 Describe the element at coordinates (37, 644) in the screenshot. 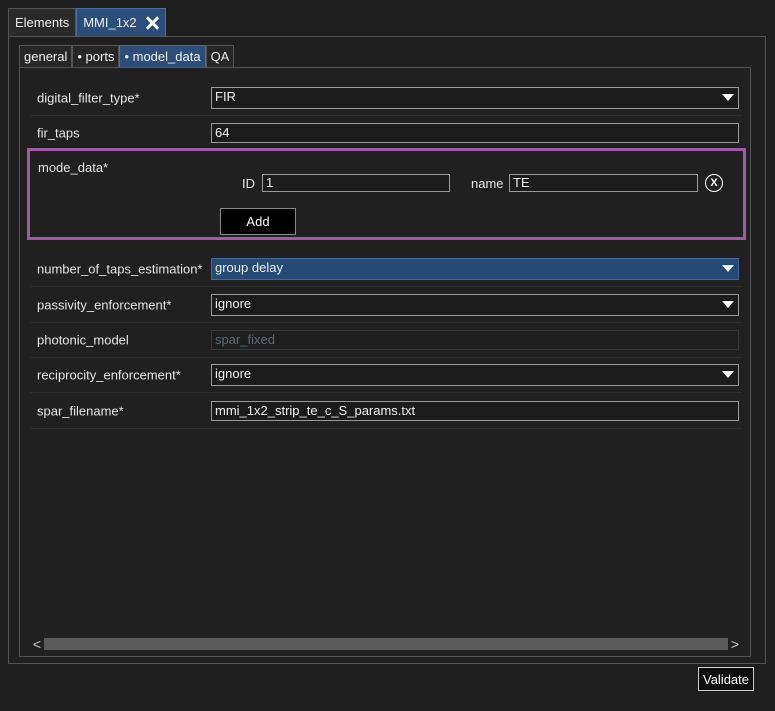

I see `scroll-left-icon: <` at that location.